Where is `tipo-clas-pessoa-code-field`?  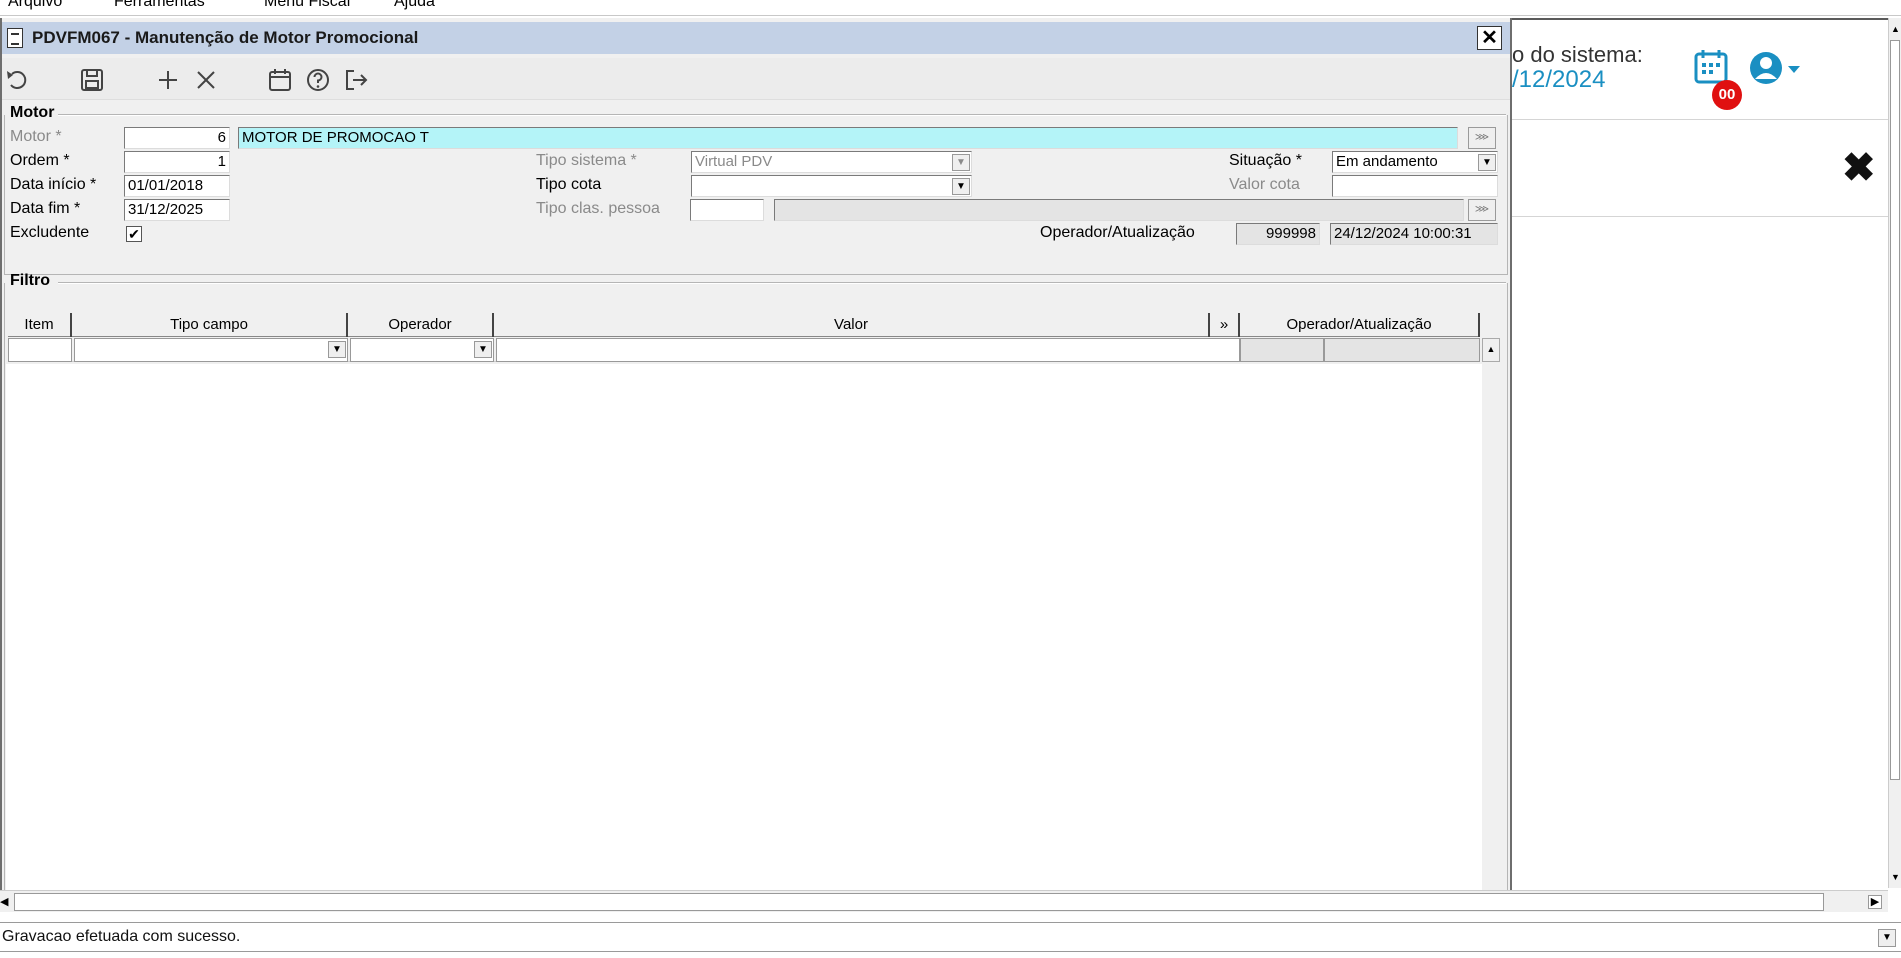
tipo-clas-pessoa-code-field is located at coordinates (727, 210).